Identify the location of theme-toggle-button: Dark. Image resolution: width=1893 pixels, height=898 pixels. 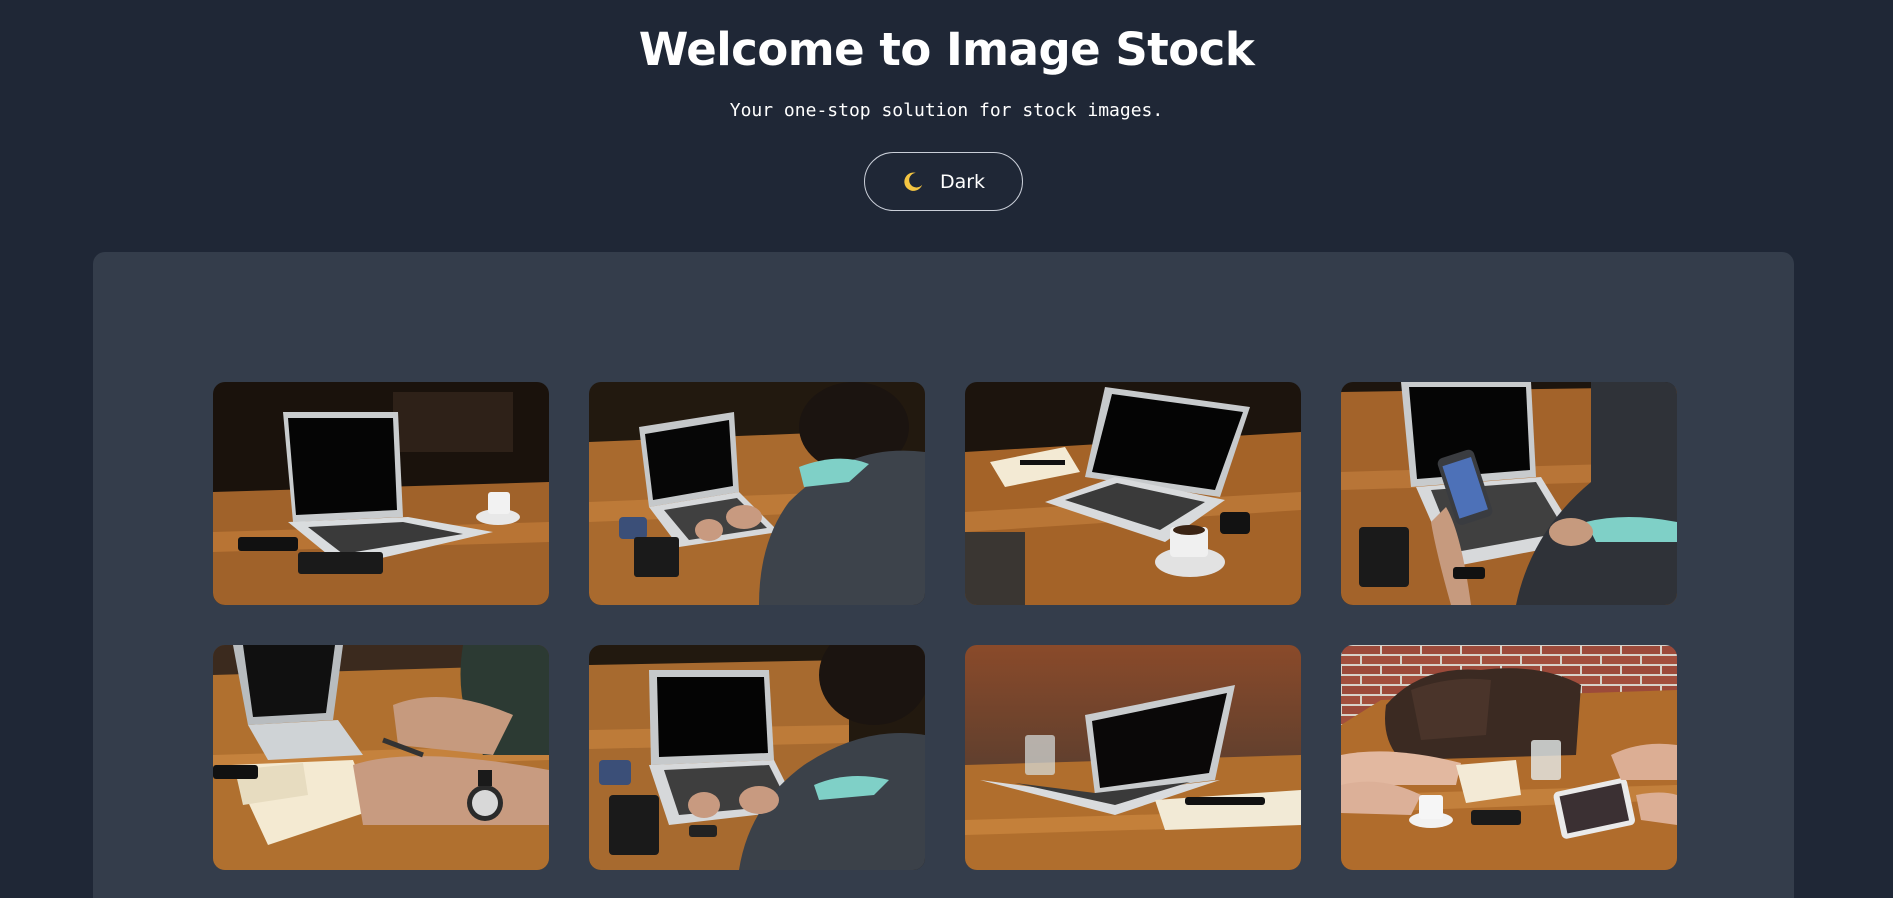
(943, 181).